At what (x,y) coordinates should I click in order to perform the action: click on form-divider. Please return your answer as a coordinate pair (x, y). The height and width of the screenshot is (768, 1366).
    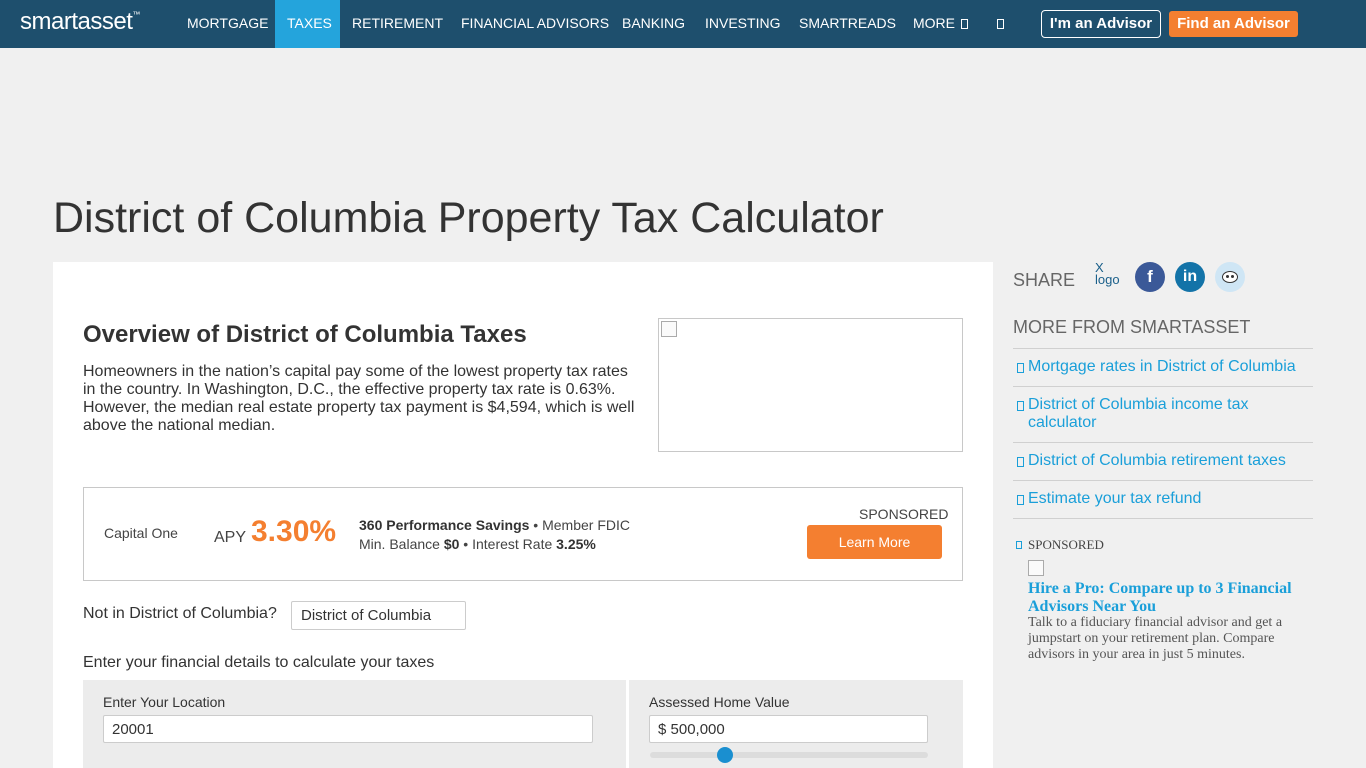
    Looking at the image, I should click on (627, 724).